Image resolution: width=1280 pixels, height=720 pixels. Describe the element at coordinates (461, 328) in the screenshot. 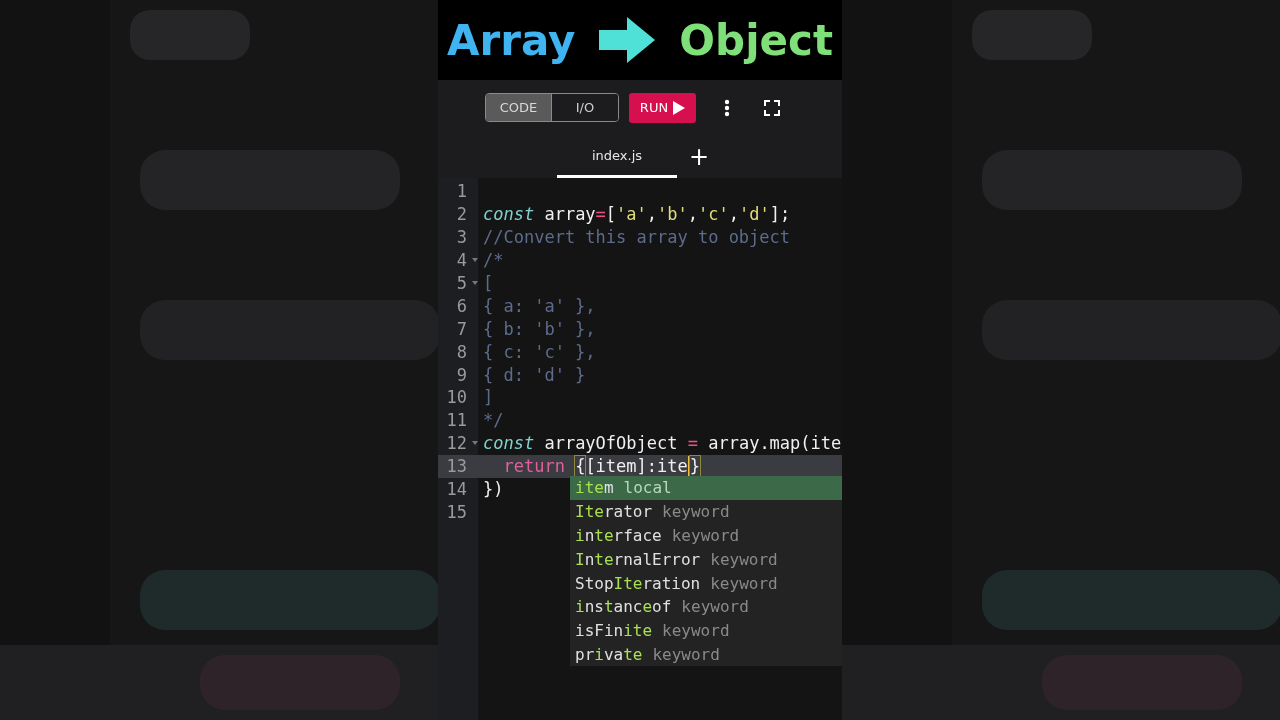

I see `line-number: 7` at that location.